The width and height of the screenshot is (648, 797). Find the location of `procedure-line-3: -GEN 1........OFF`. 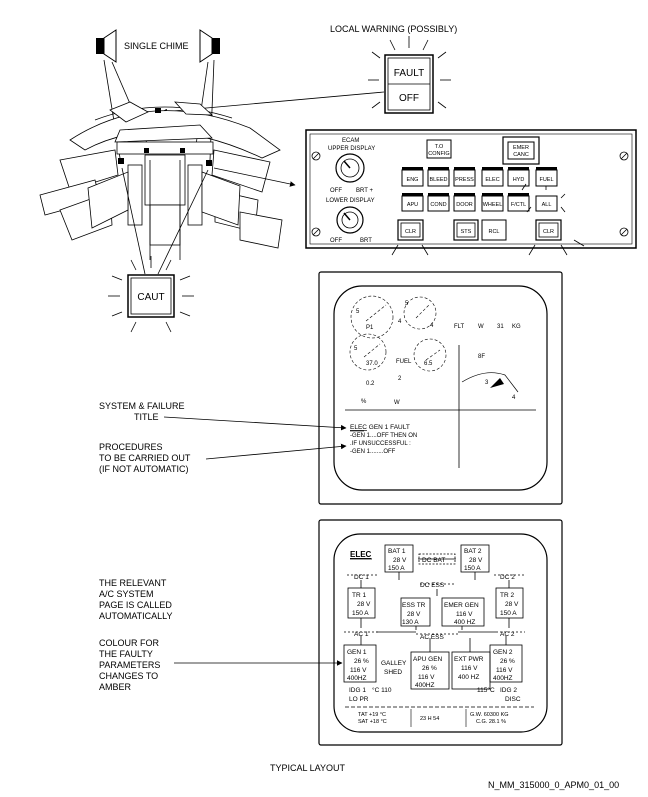

procedure-line-3: -GEN 1........OFF is located at coordinates (373, 452).